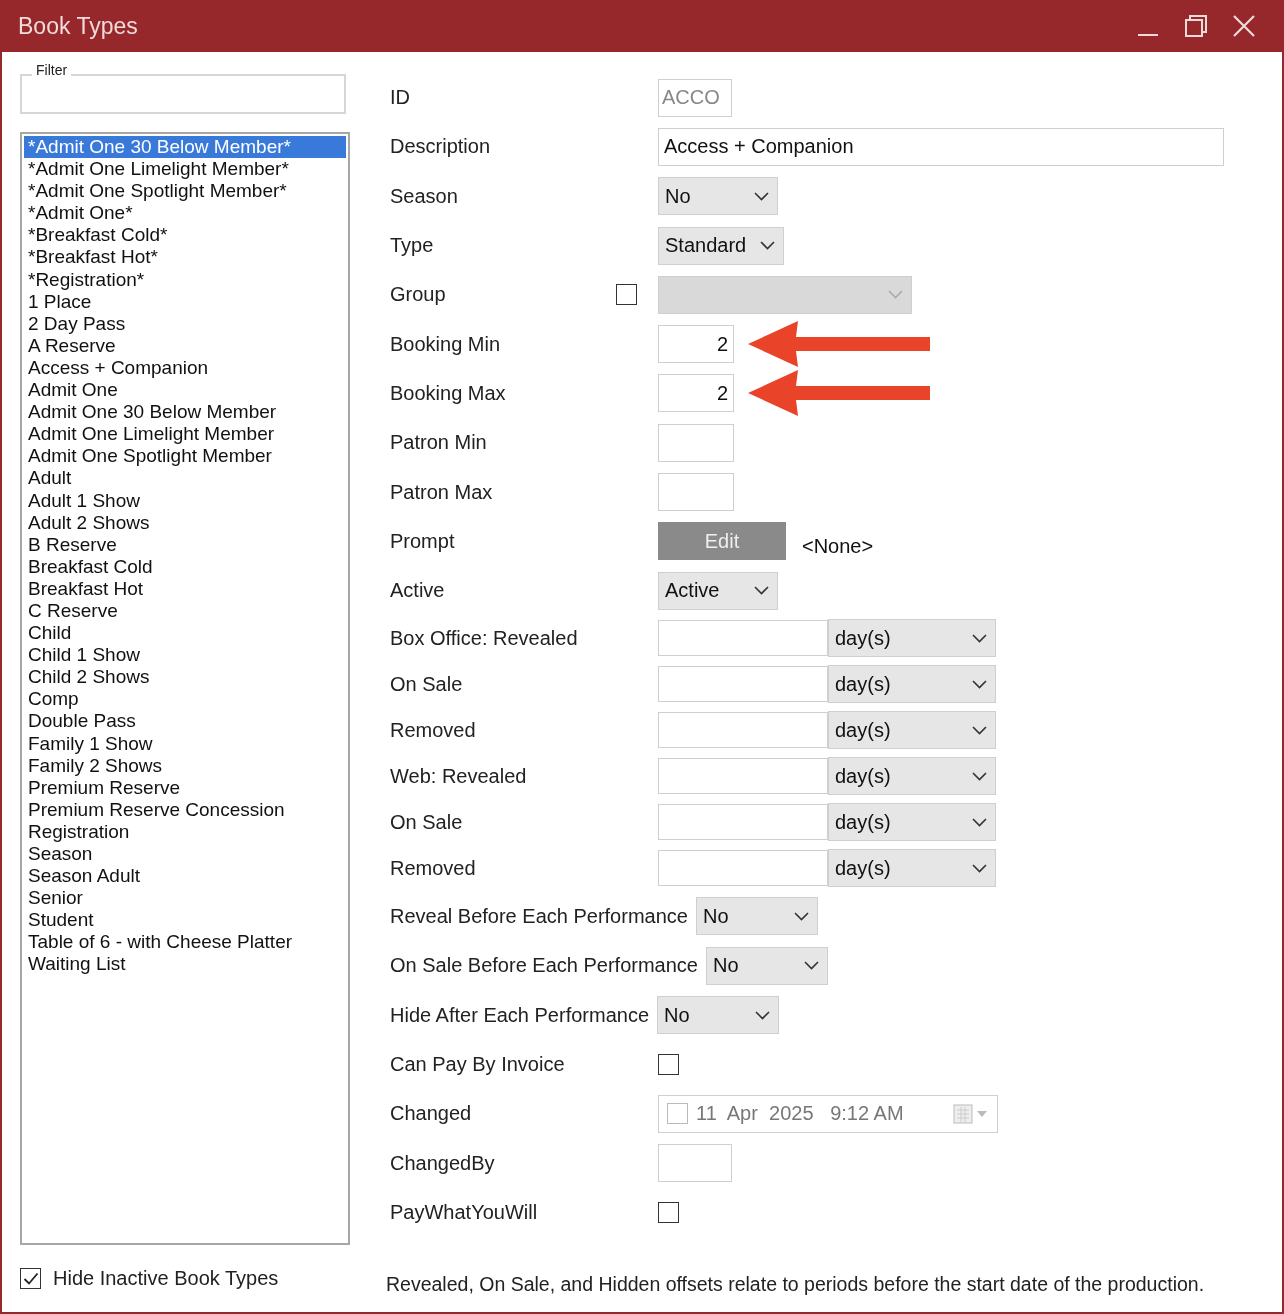  Describe the element at coordinates (185, 655) in the screenshot. I see `list-item: Child 1 Show` at that location.